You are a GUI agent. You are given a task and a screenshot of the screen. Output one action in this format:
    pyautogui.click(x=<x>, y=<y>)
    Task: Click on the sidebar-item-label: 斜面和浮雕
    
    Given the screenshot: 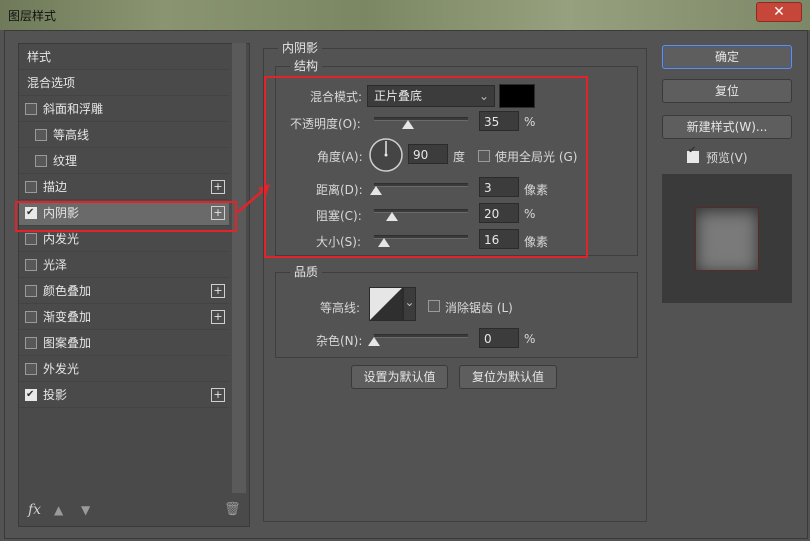 What is the action you would take?
    pyautogui.click(x=73, y=109)
    